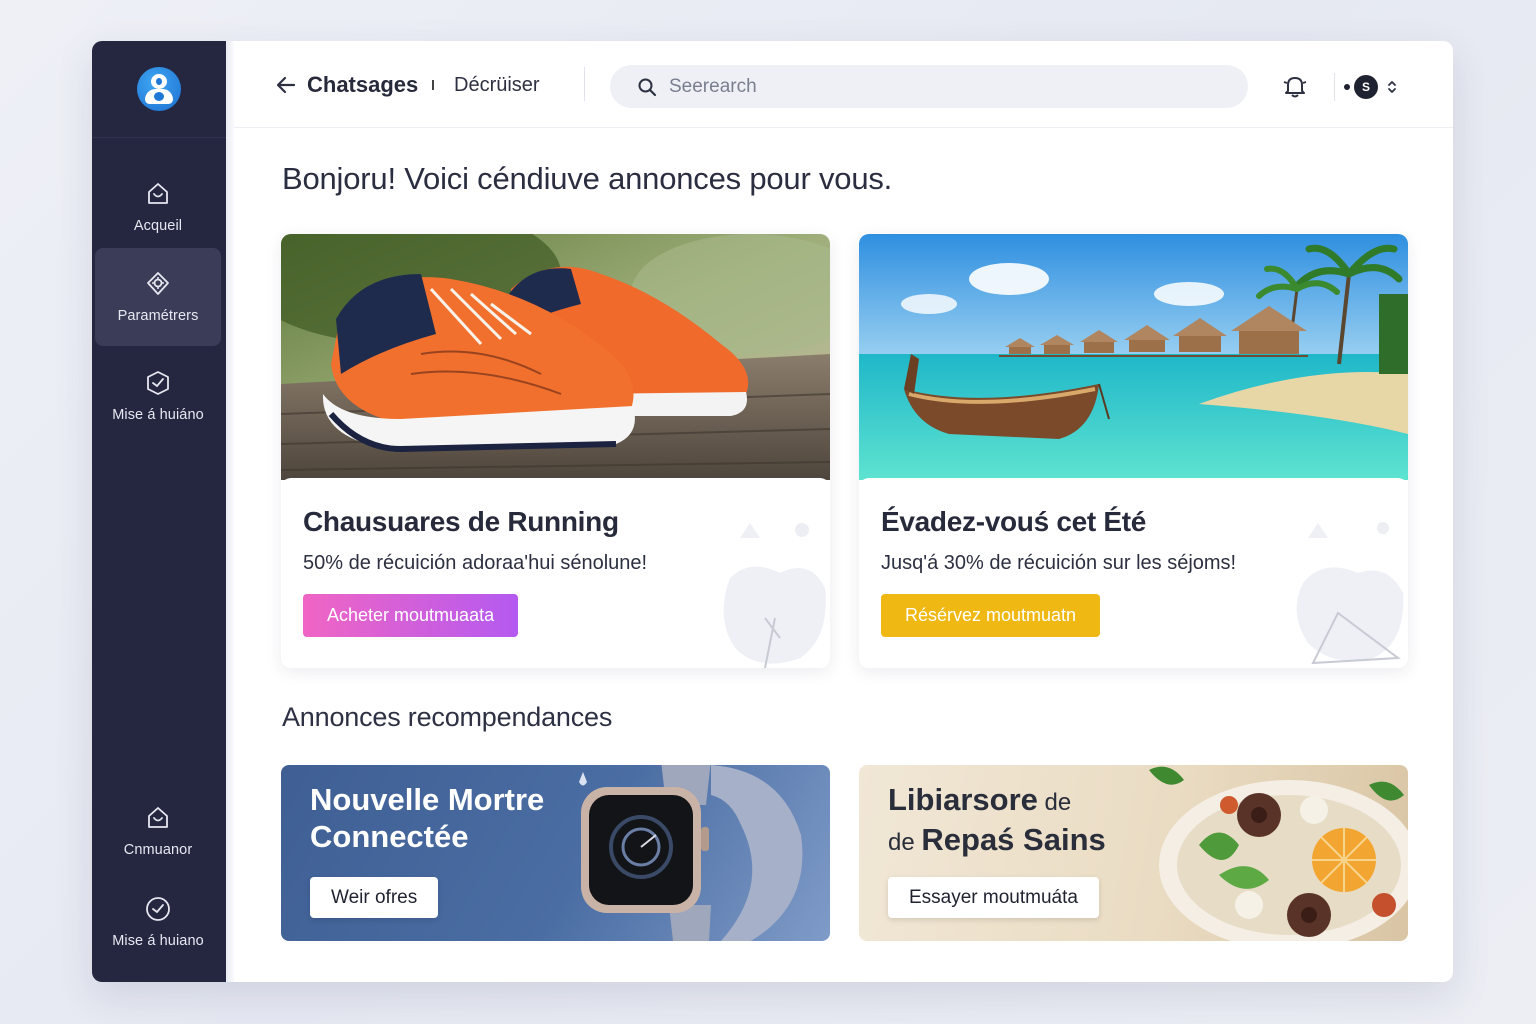 Image resolution: width=1536 pixels, height=1024 pixels. What do you see at coordinates (286, 85) in the screenshot?
I see `back-arrow-icon` at bounding box center [286, 85].